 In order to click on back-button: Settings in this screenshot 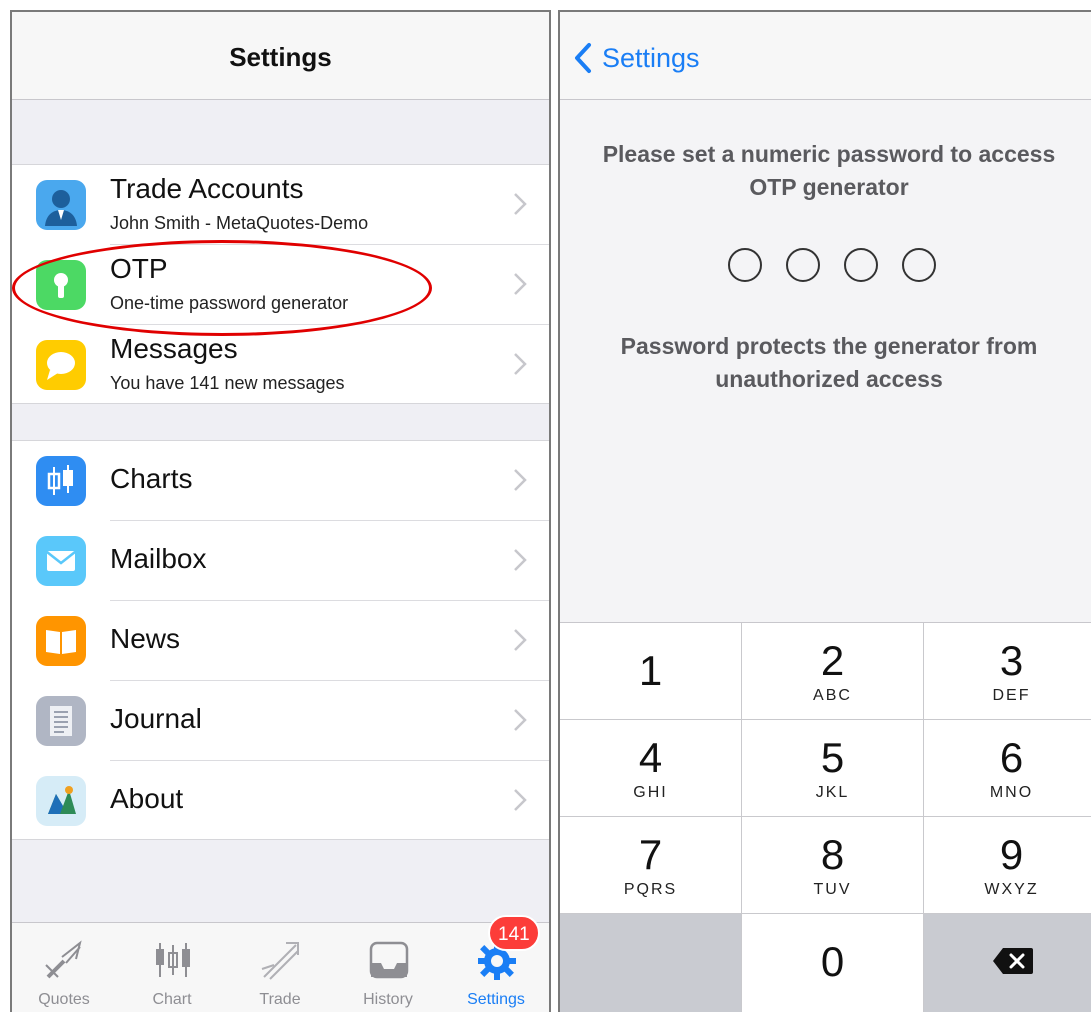, I will do `click(637, 58)`.